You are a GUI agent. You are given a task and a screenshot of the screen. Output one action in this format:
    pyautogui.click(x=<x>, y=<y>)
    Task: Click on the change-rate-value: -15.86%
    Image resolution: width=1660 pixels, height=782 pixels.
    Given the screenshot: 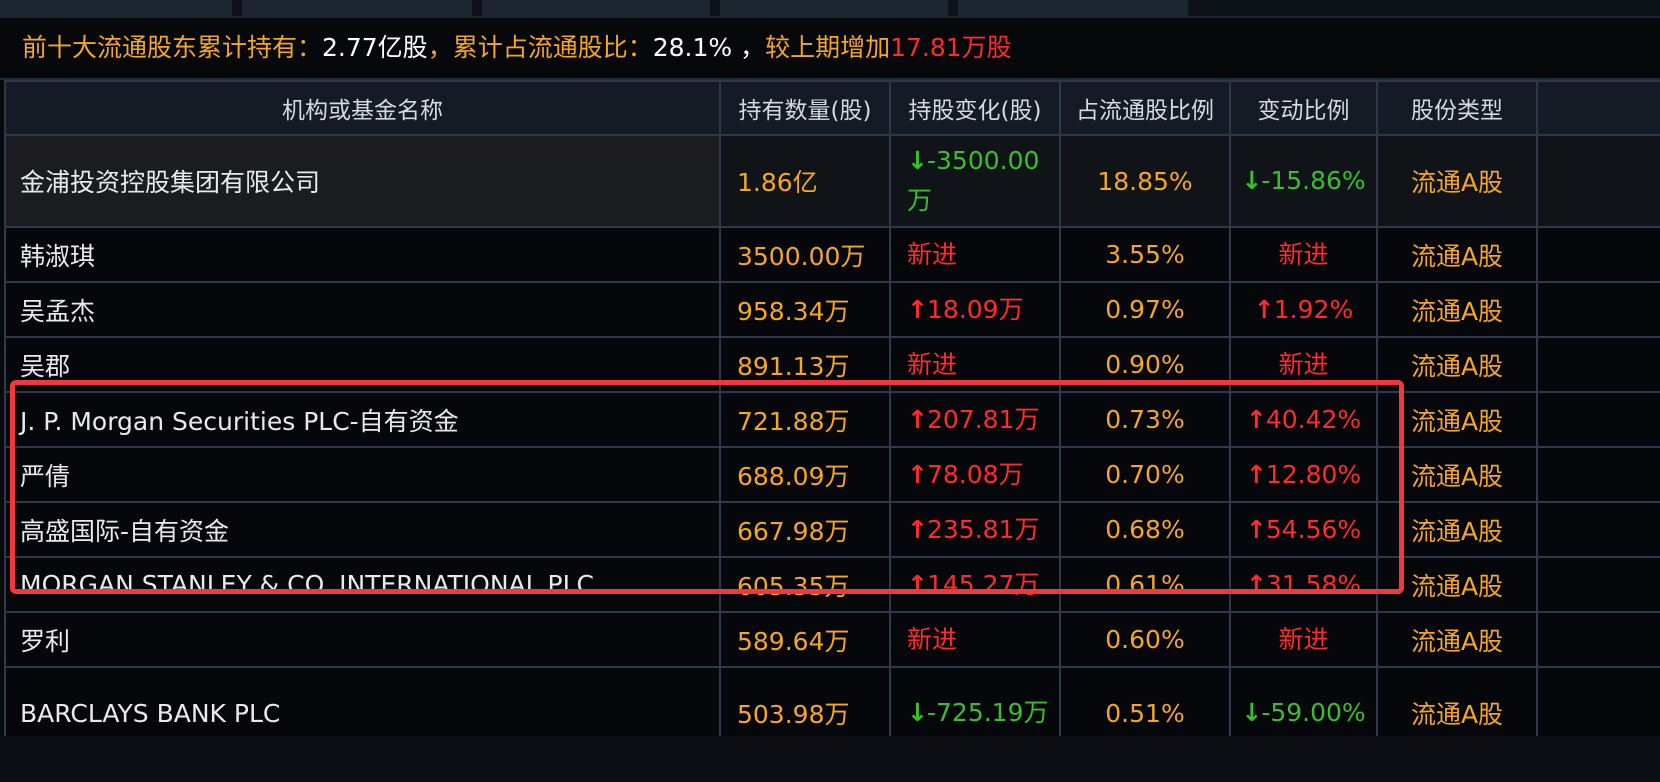 What is the action you would take?
    pyautogui.click(x=1313, y=180)
    